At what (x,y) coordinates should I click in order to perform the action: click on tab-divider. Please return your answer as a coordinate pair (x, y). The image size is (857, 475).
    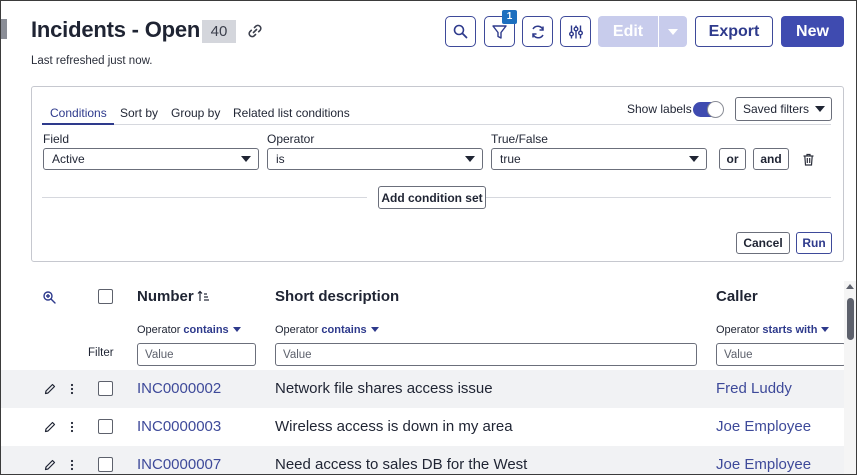
    Looking at the image, I should click on (436, 124).